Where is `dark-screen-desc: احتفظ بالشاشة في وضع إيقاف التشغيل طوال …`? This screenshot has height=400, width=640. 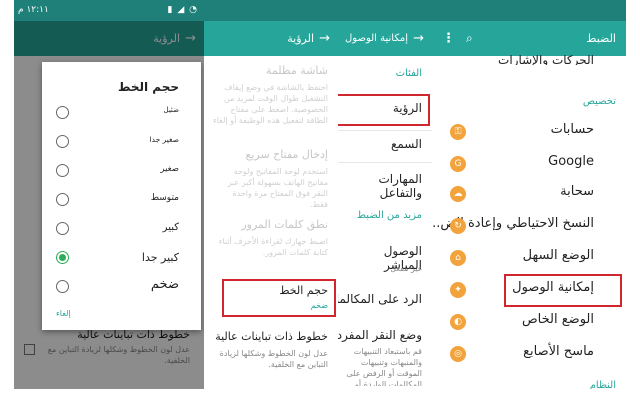 dark-screen-desc: احتفظ بالشاشة في وضع إيقاف التشغيل طوال … is located at coordinates (270, 104).